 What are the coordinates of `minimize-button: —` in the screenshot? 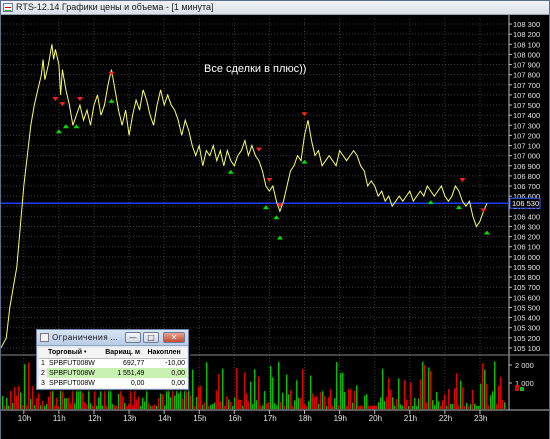 It's located at (133, 337).